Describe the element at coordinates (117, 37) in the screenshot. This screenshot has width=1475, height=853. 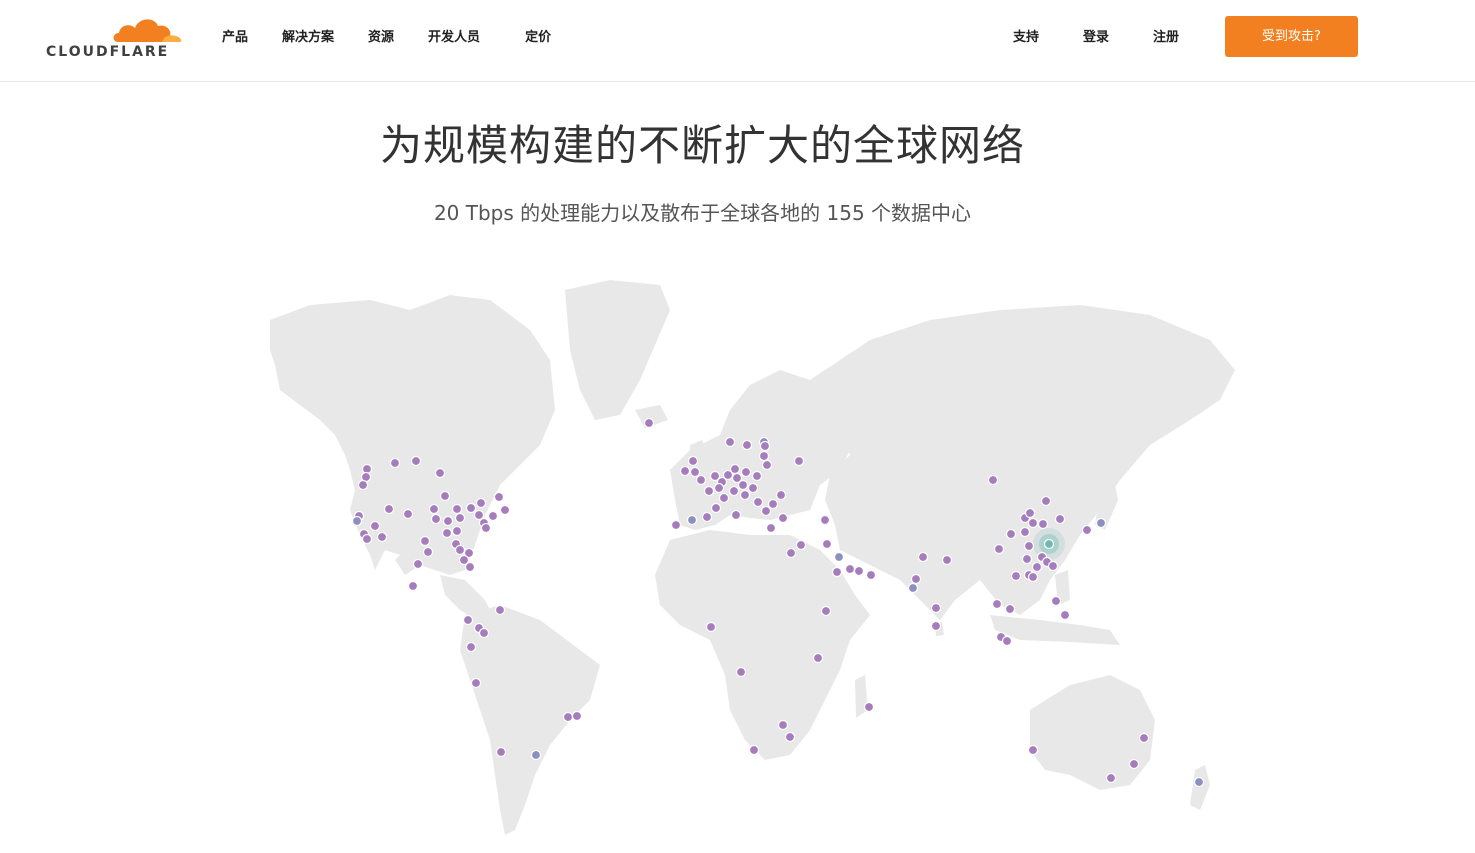
I see `cloudflare-logo: CLOUDFLARE` at that location.